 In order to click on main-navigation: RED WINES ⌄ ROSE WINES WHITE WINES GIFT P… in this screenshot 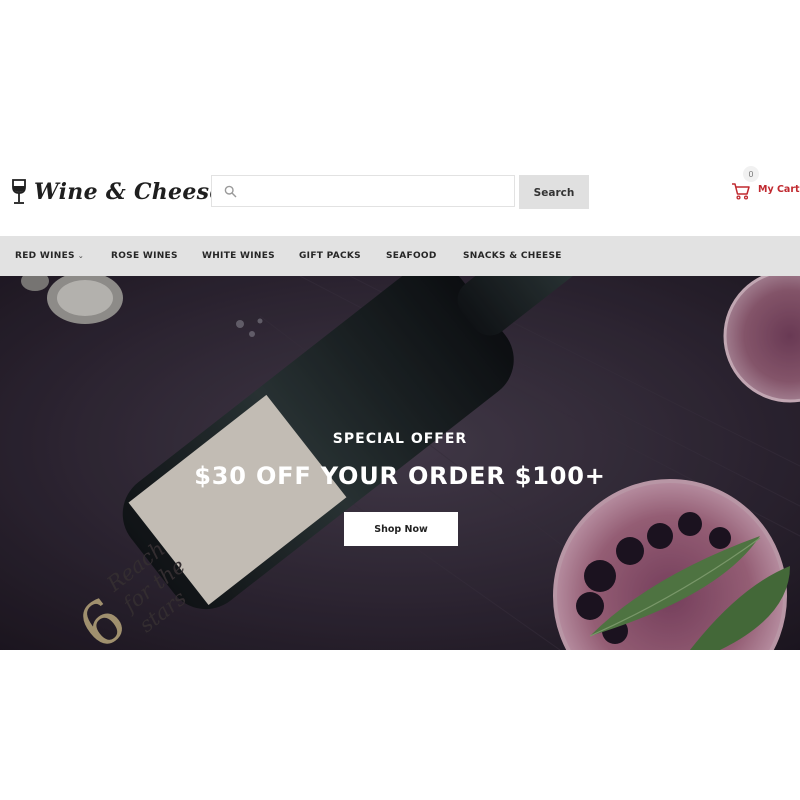, I will do `click(400, 256)`.